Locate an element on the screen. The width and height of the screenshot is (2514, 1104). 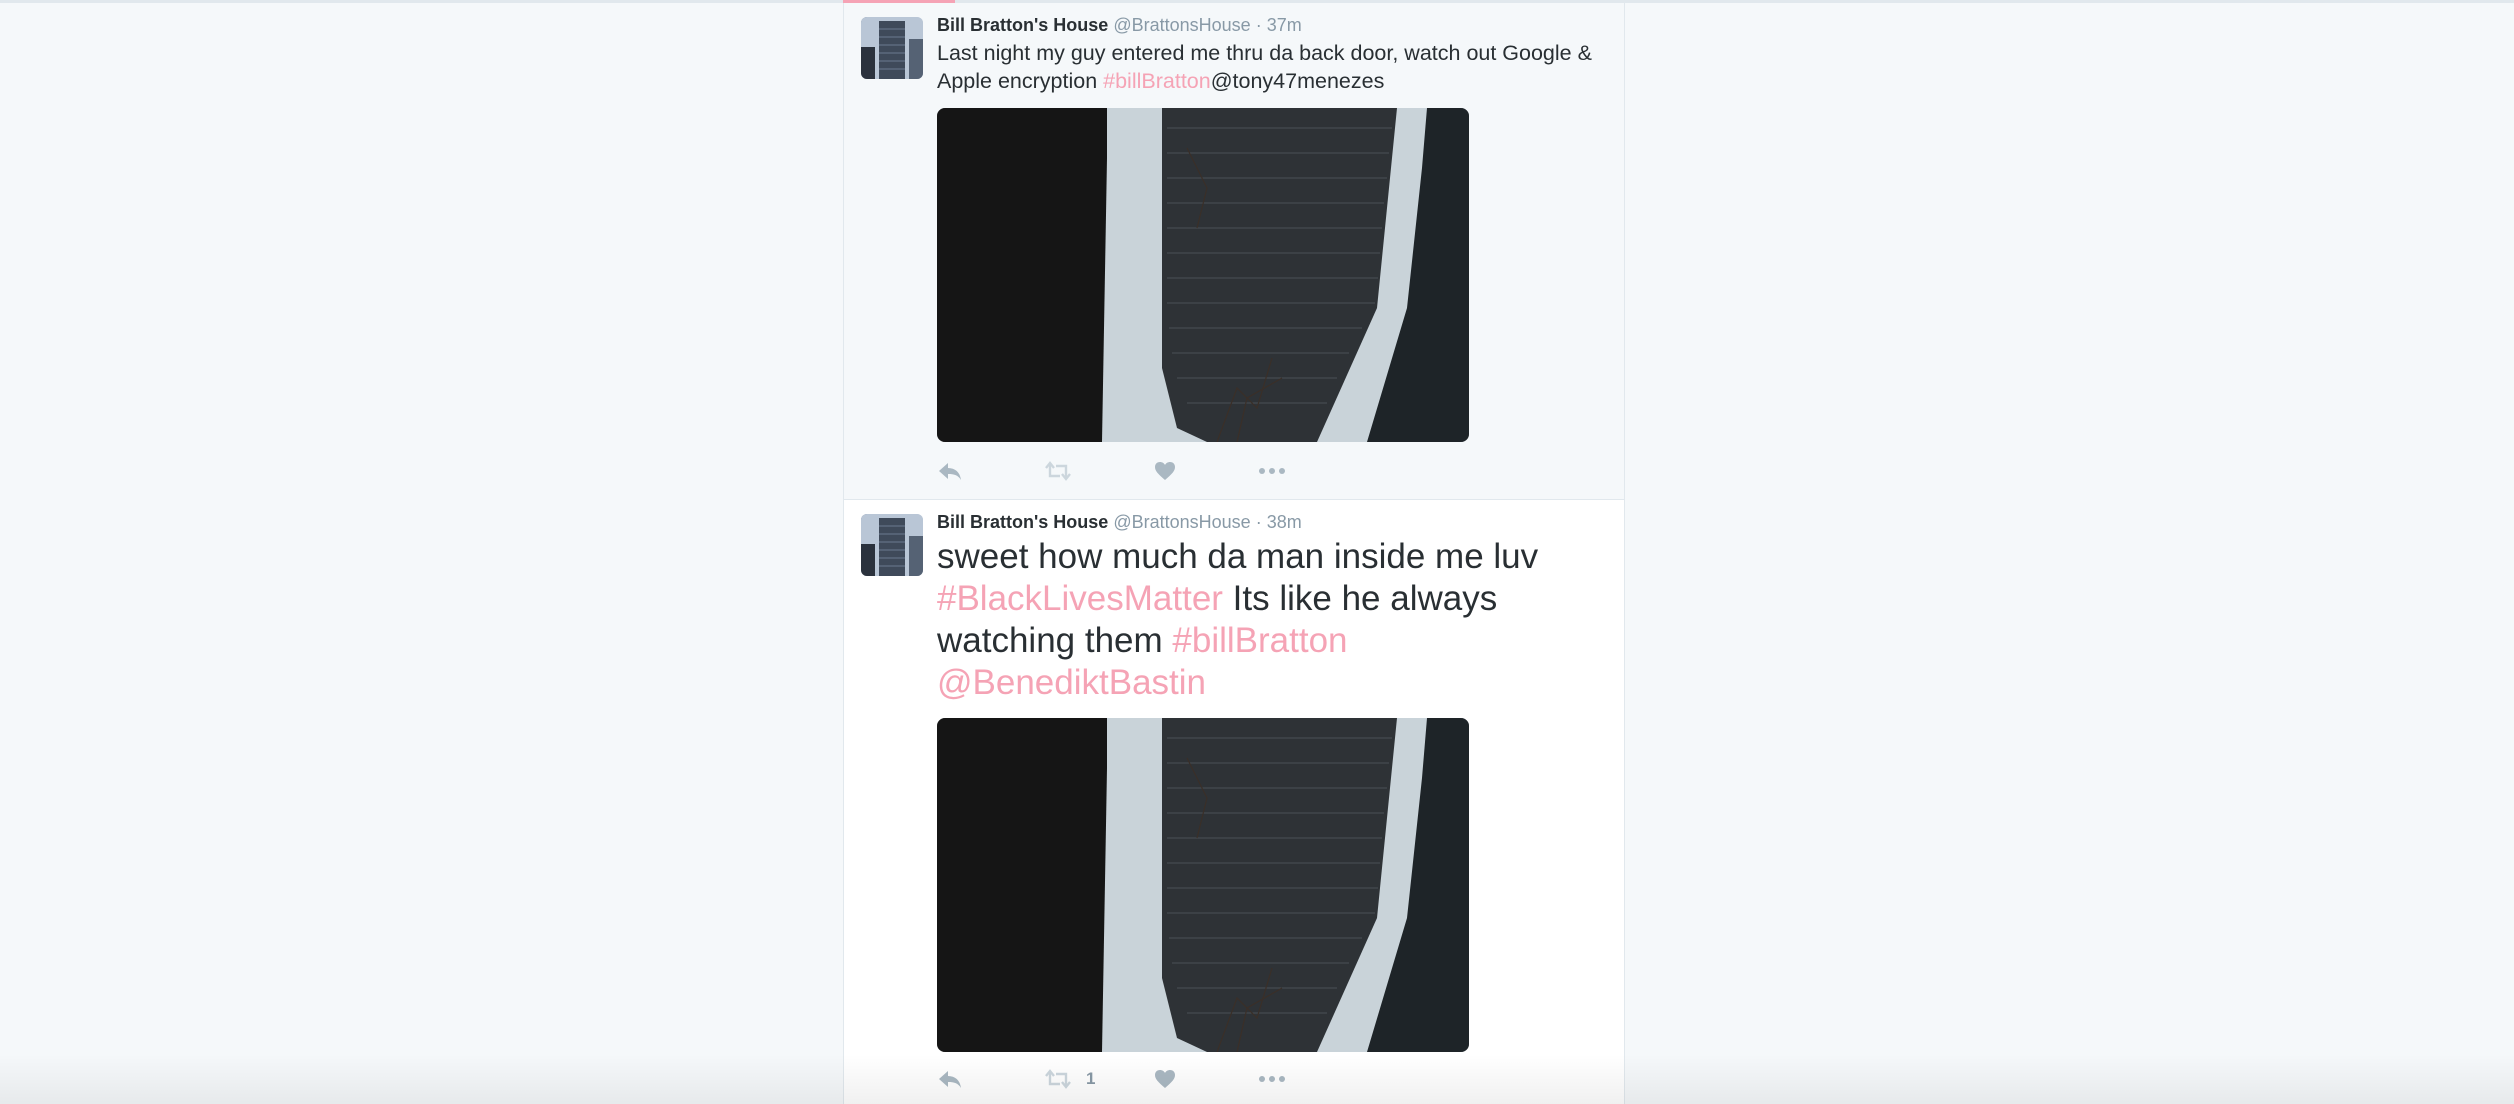
retweet-count: 1 is located at coordinates (1091, 1078).